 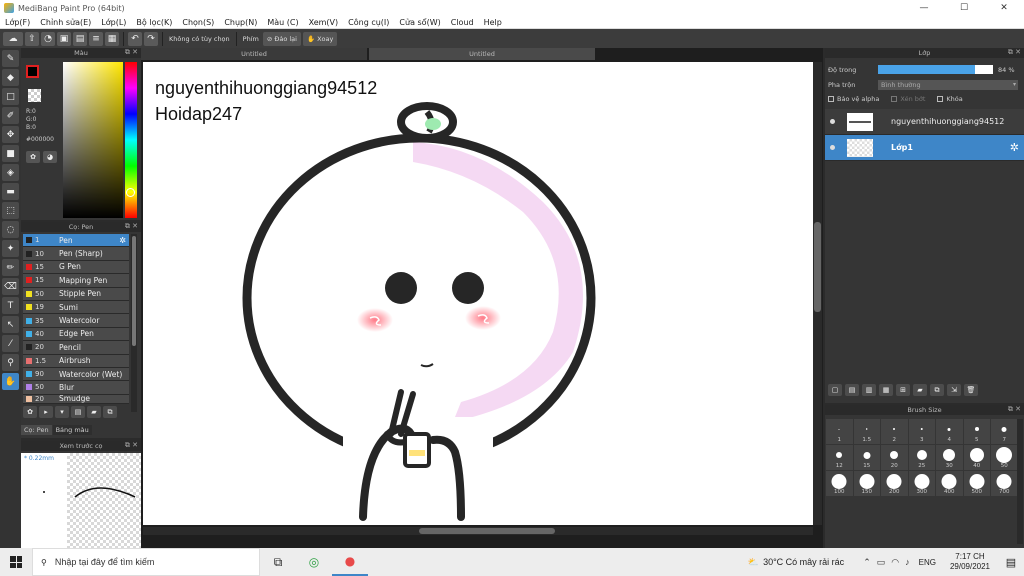 I want to click on select-pen-icon: ✏, so click(x=10, y=267).